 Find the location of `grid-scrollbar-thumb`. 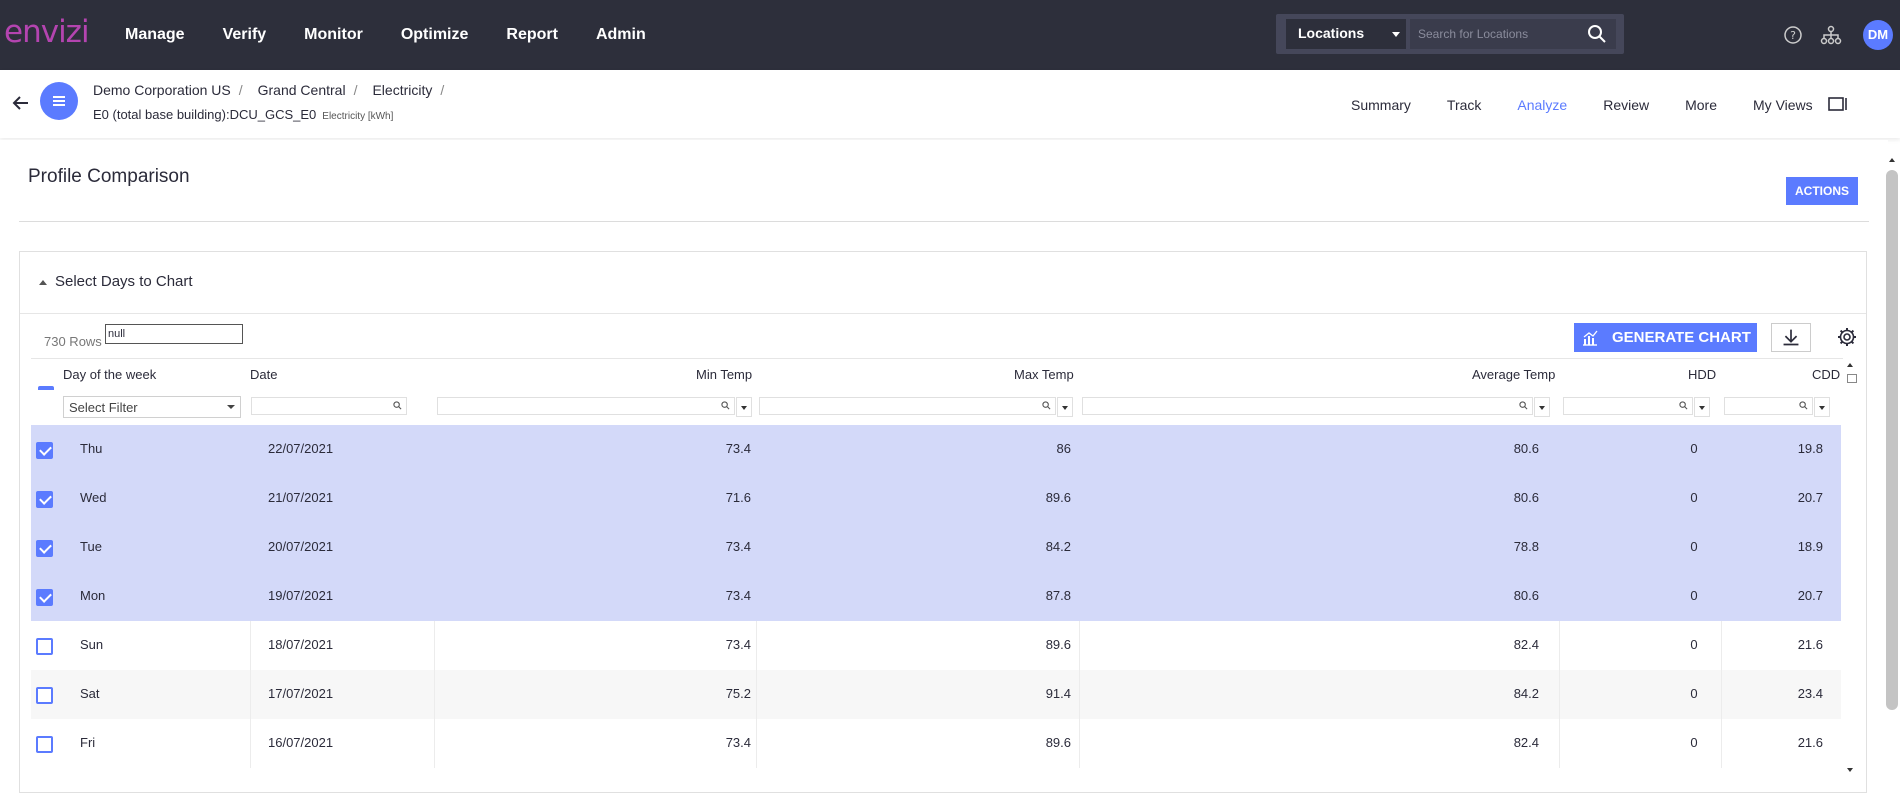

grid-scrollbar-thumb is located at coordinates (1852, 378).